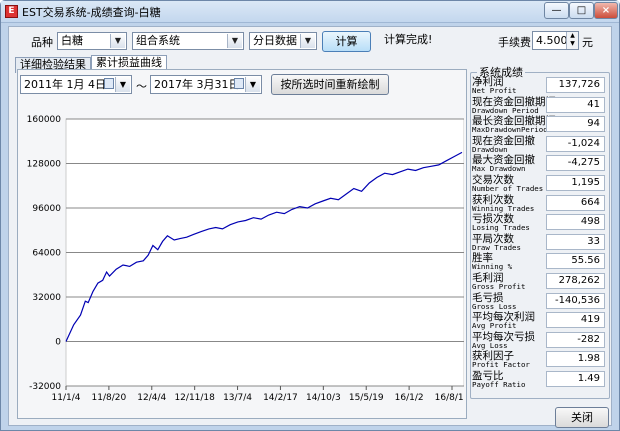  Describe the element at coordinates (501, 365) in the screenshot. I see `stat-label-en: Profit Factor` at that location.